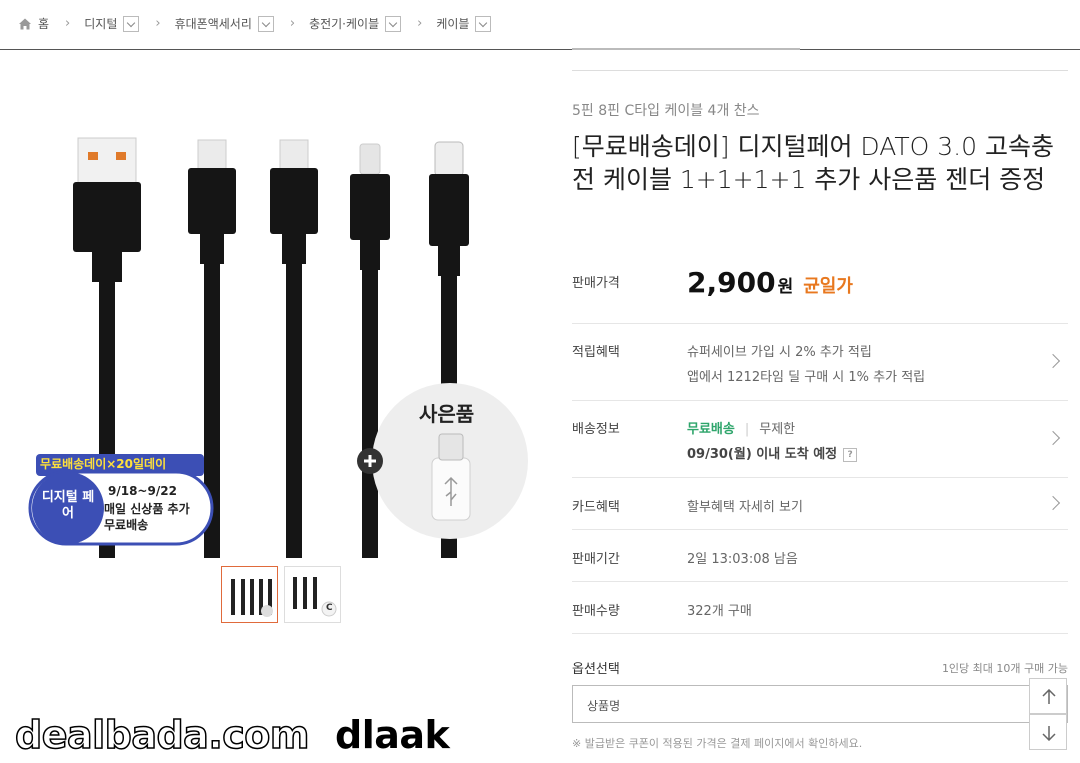  Describe the element at coordinates (596, 352) in the screenshot. I see `points-label: 적립혜택` at that location.